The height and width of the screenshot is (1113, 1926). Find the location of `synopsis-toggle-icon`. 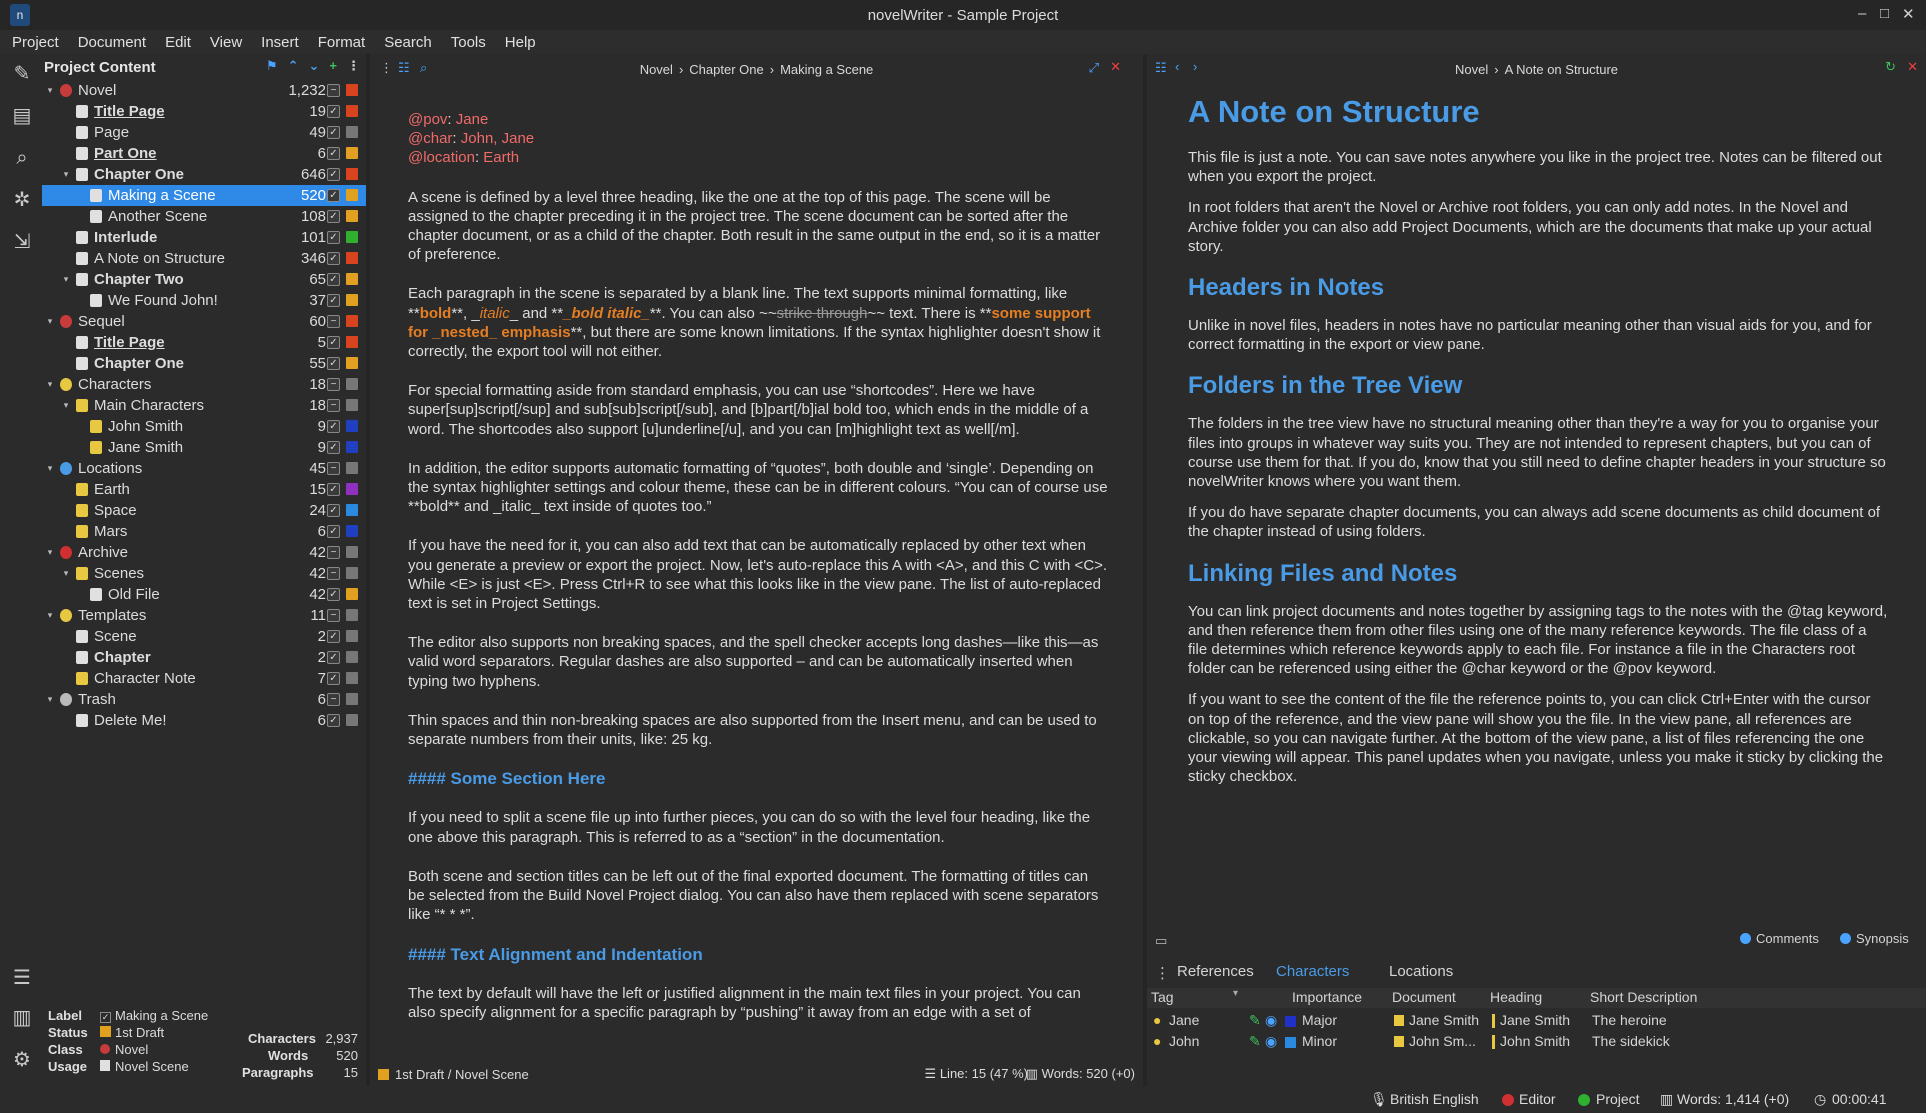

synopsis-toggle-icon is located at coordinates (1845, 938).